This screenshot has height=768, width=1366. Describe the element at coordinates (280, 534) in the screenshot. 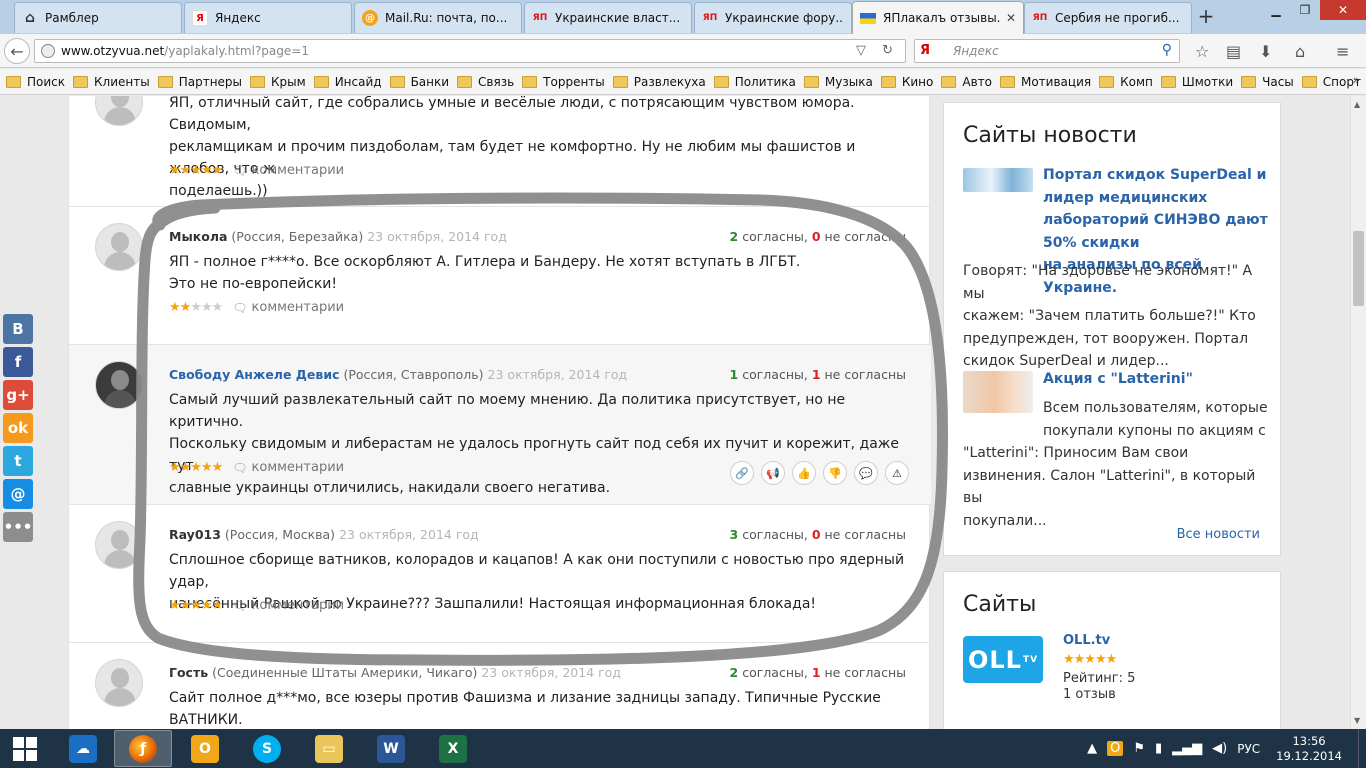

I see `reviewer-location: (Россия, Москва)` at that location.